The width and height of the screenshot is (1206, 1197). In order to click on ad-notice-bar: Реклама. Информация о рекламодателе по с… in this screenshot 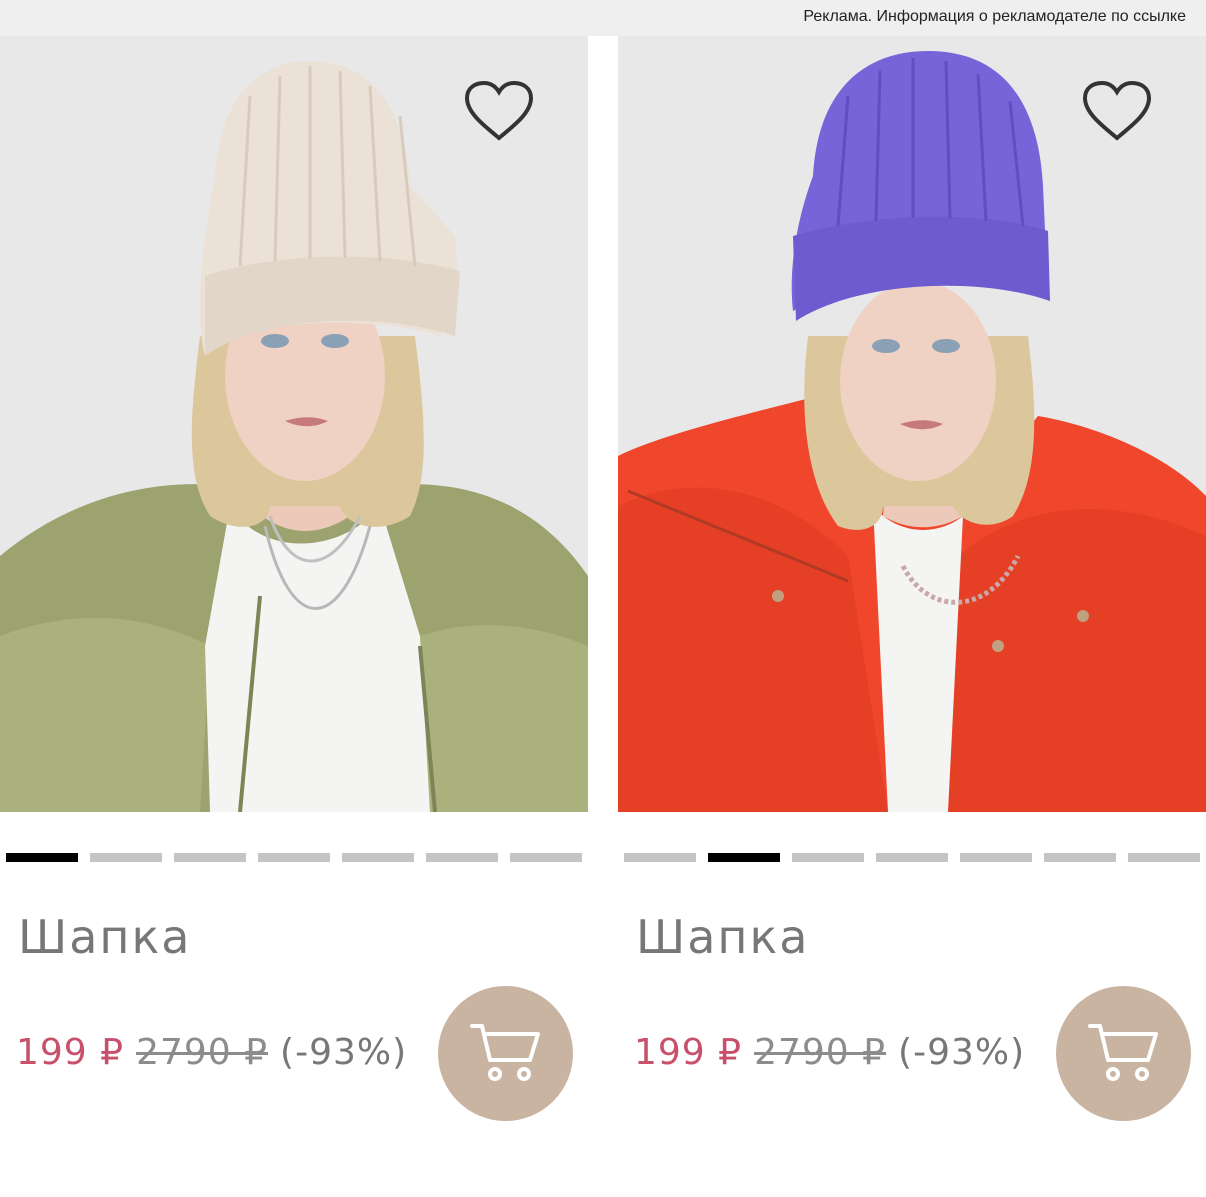, I will do `click(603, 18)`.